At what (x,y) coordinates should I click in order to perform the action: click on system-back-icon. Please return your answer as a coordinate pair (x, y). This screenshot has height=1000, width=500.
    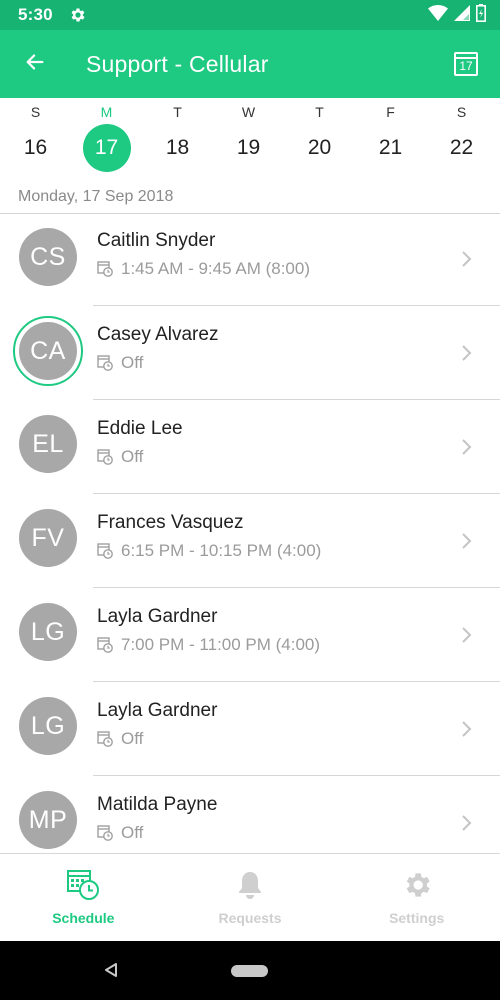
    Looking at the image, I should click on (111, 972).